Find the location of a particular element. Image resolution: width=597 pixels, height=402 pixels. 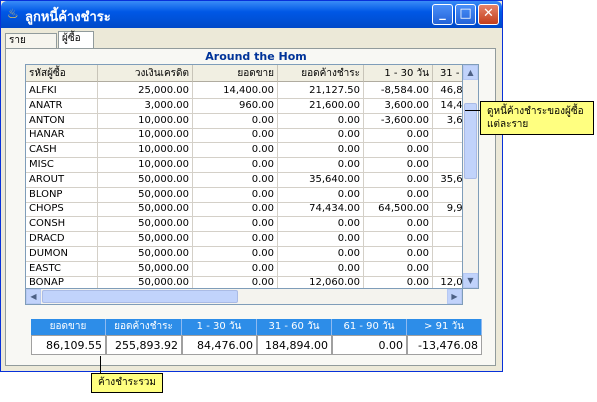

minimize-button: _ is located at coordinates (442, 14).